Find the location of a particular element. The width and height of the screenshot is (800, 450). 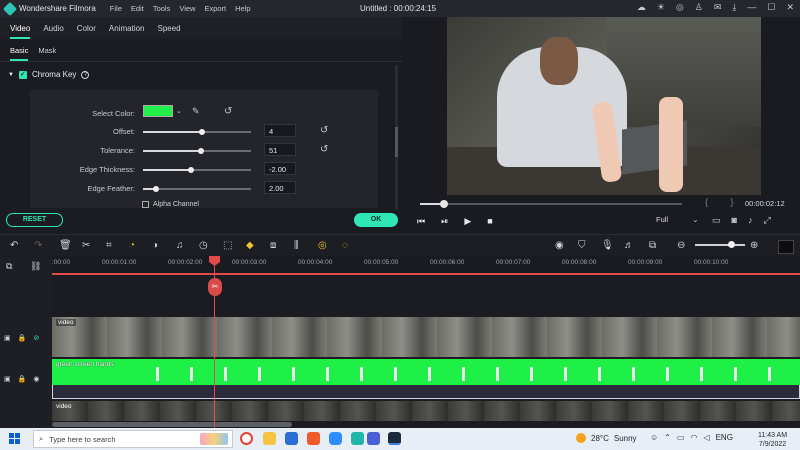

tolerance-reset-icon: ↺ is located at coordinates (324, 149).